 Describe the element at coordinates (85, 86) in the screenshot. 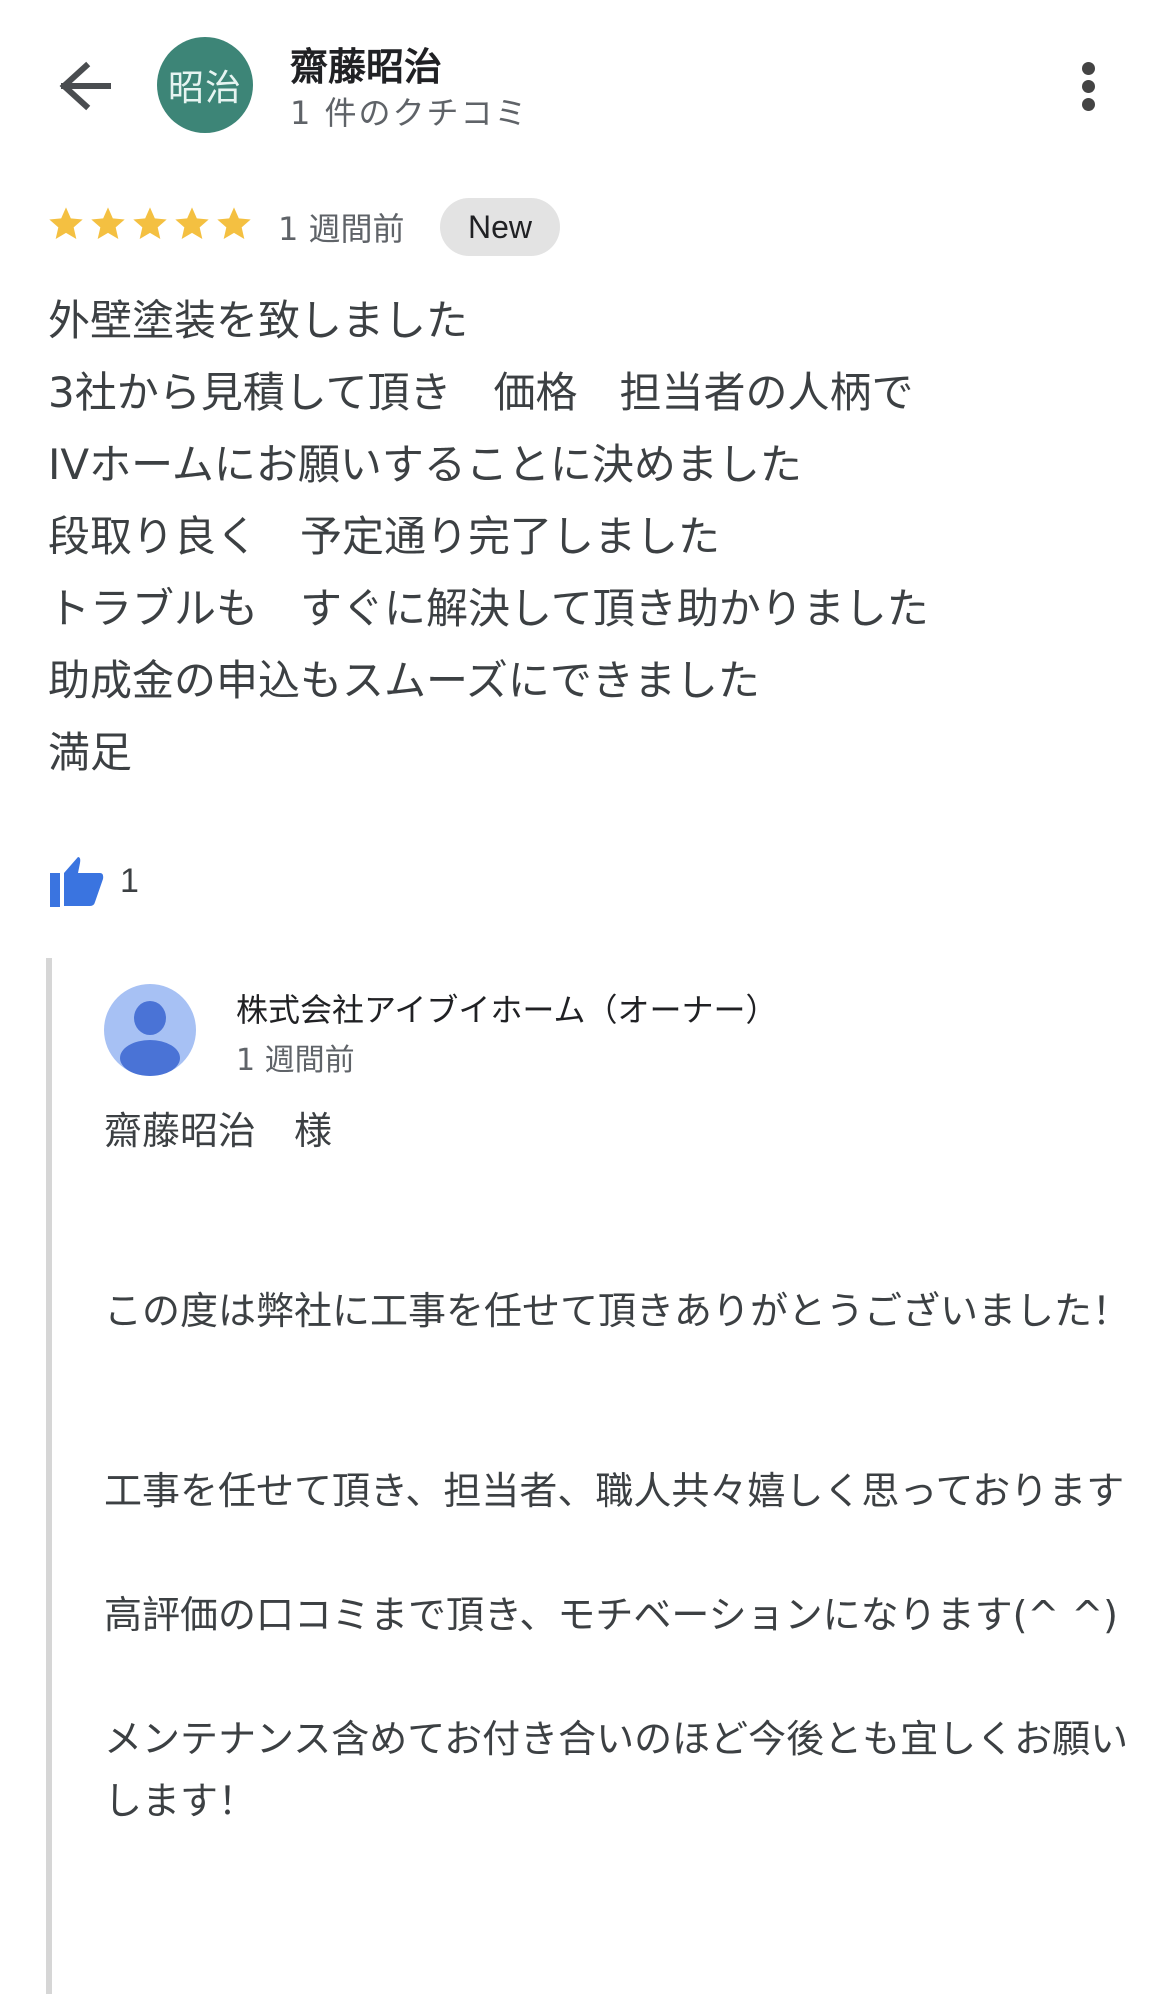

I see `arrow-left-icon` at that location.